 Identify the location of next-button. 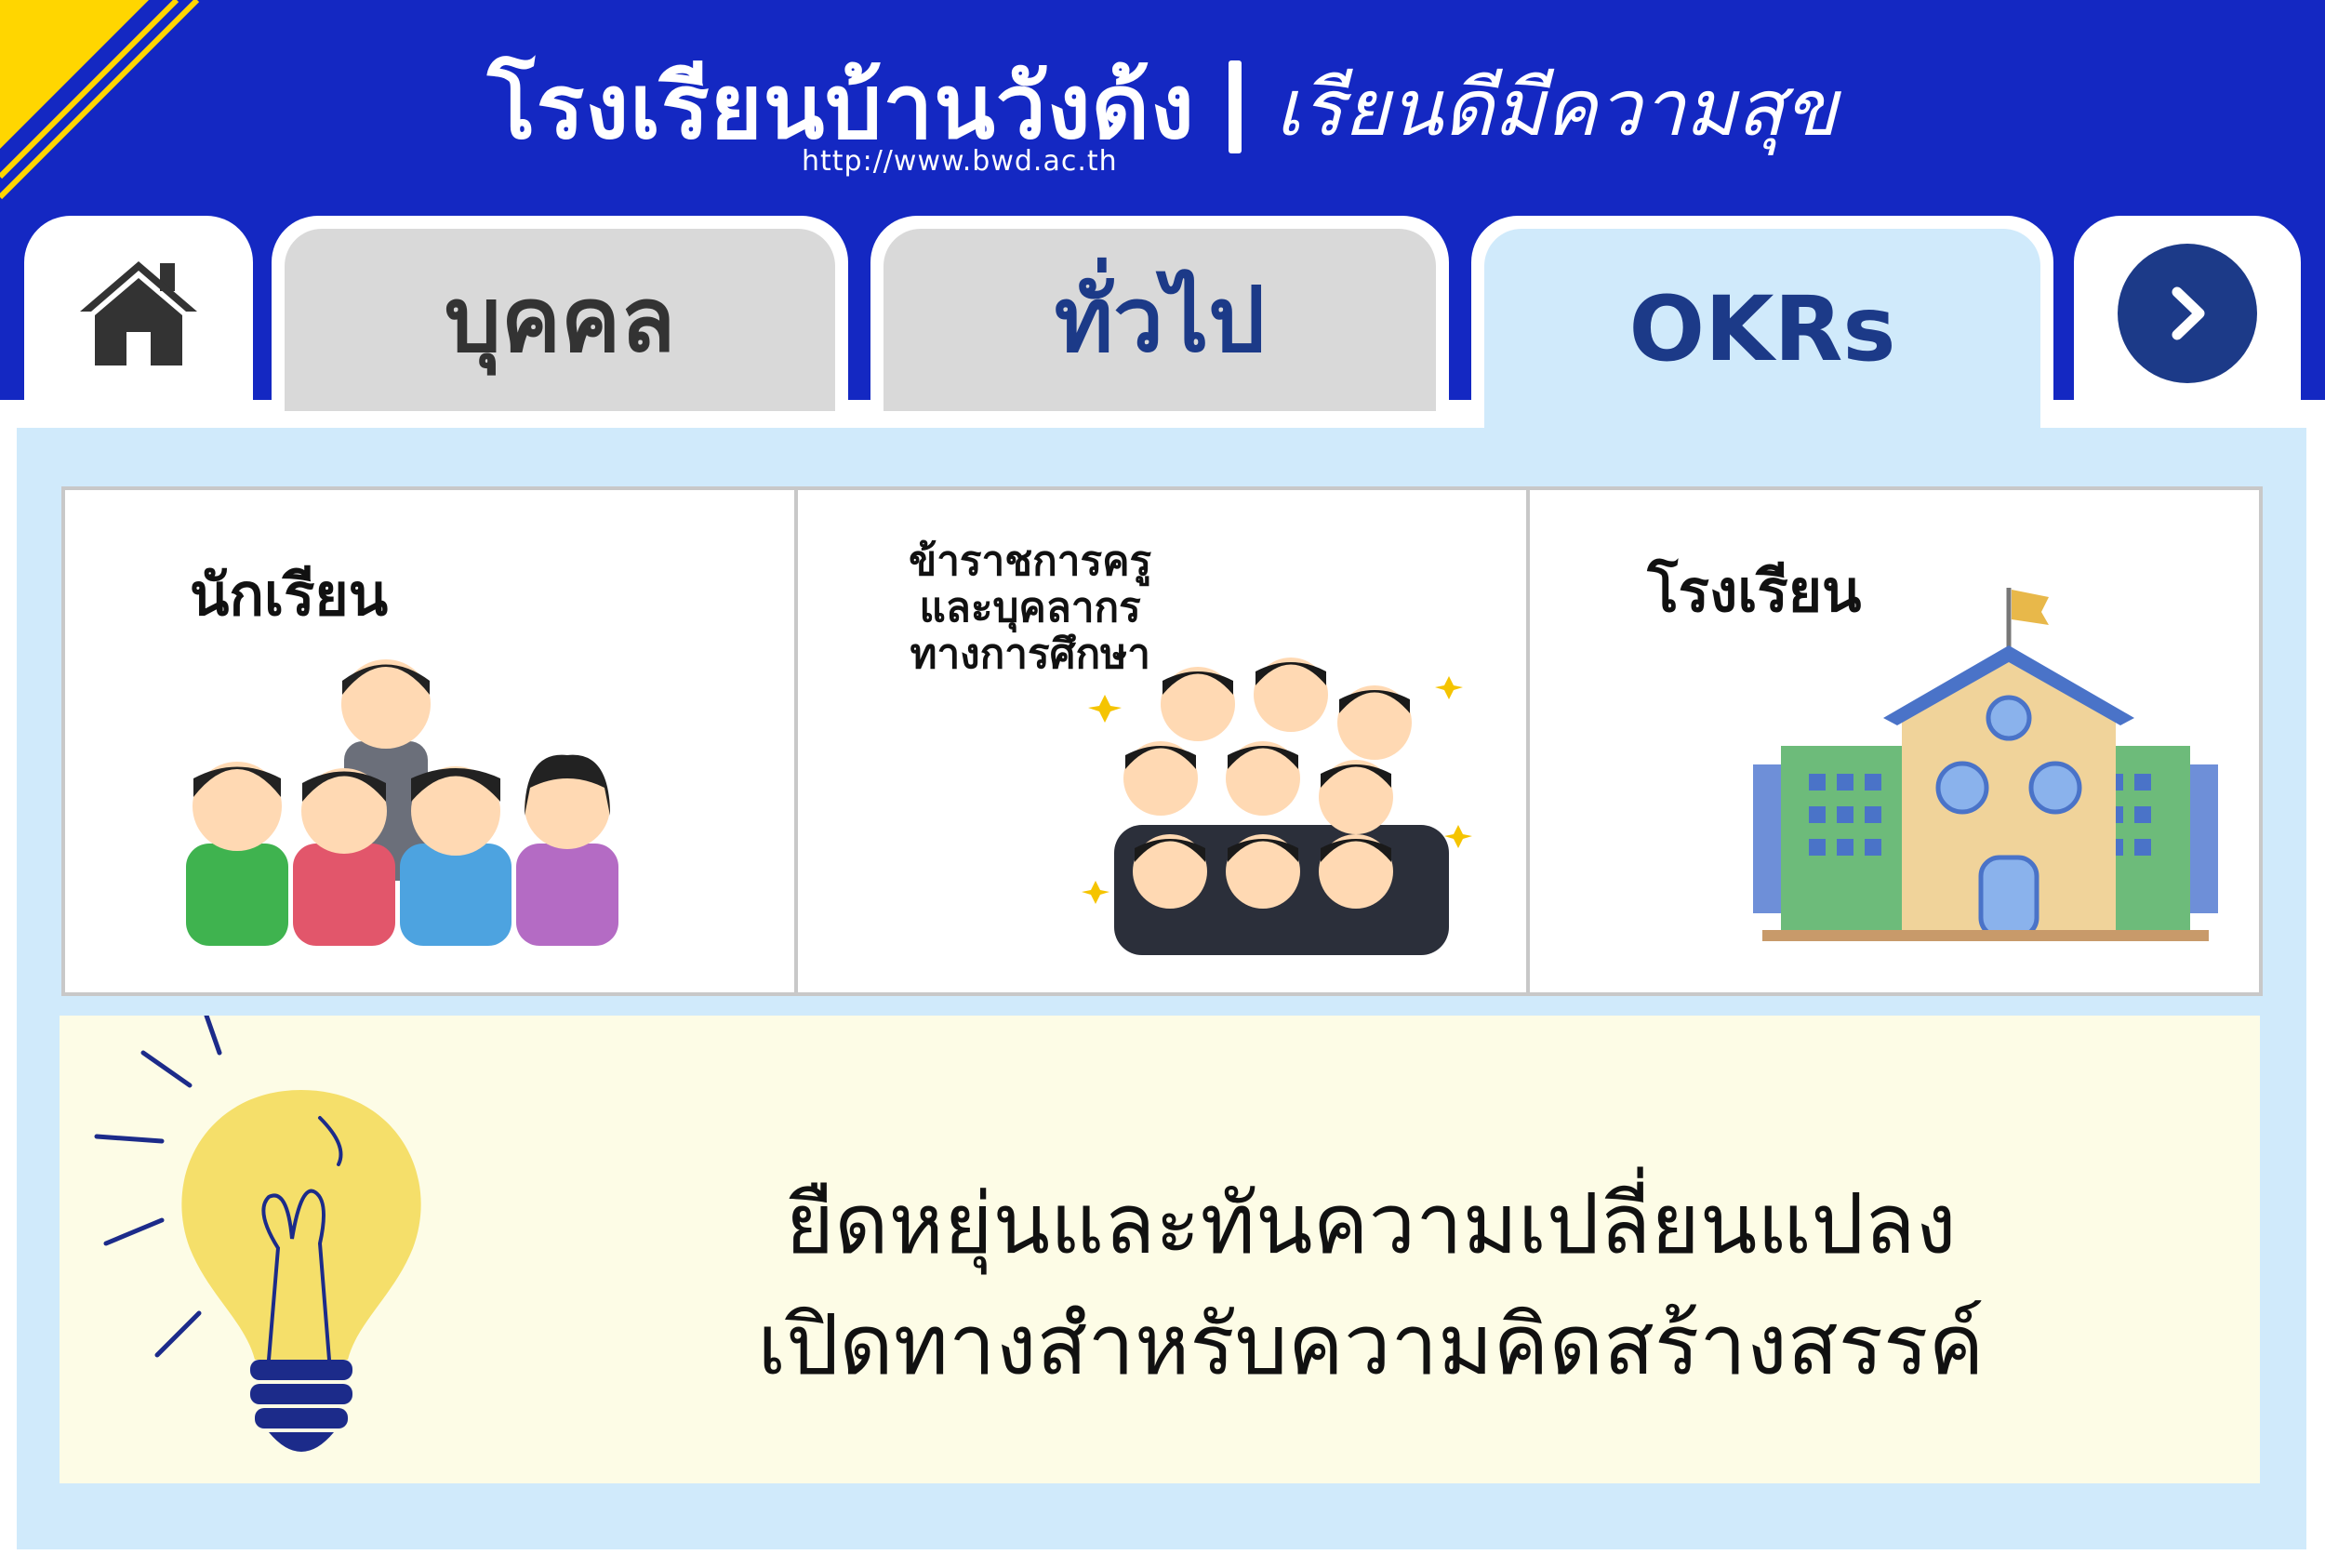
(2187, 313).